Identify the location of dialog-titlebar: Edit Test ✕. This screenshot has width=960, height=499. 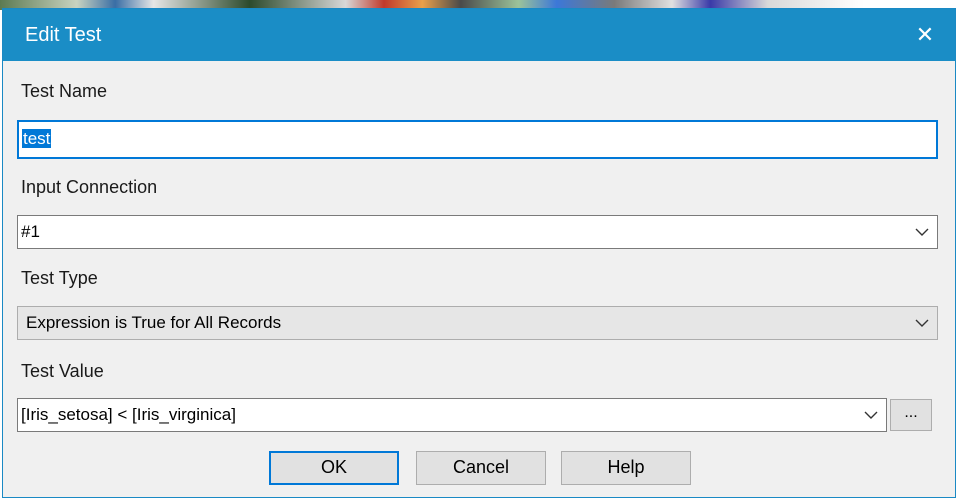
(479, 35).